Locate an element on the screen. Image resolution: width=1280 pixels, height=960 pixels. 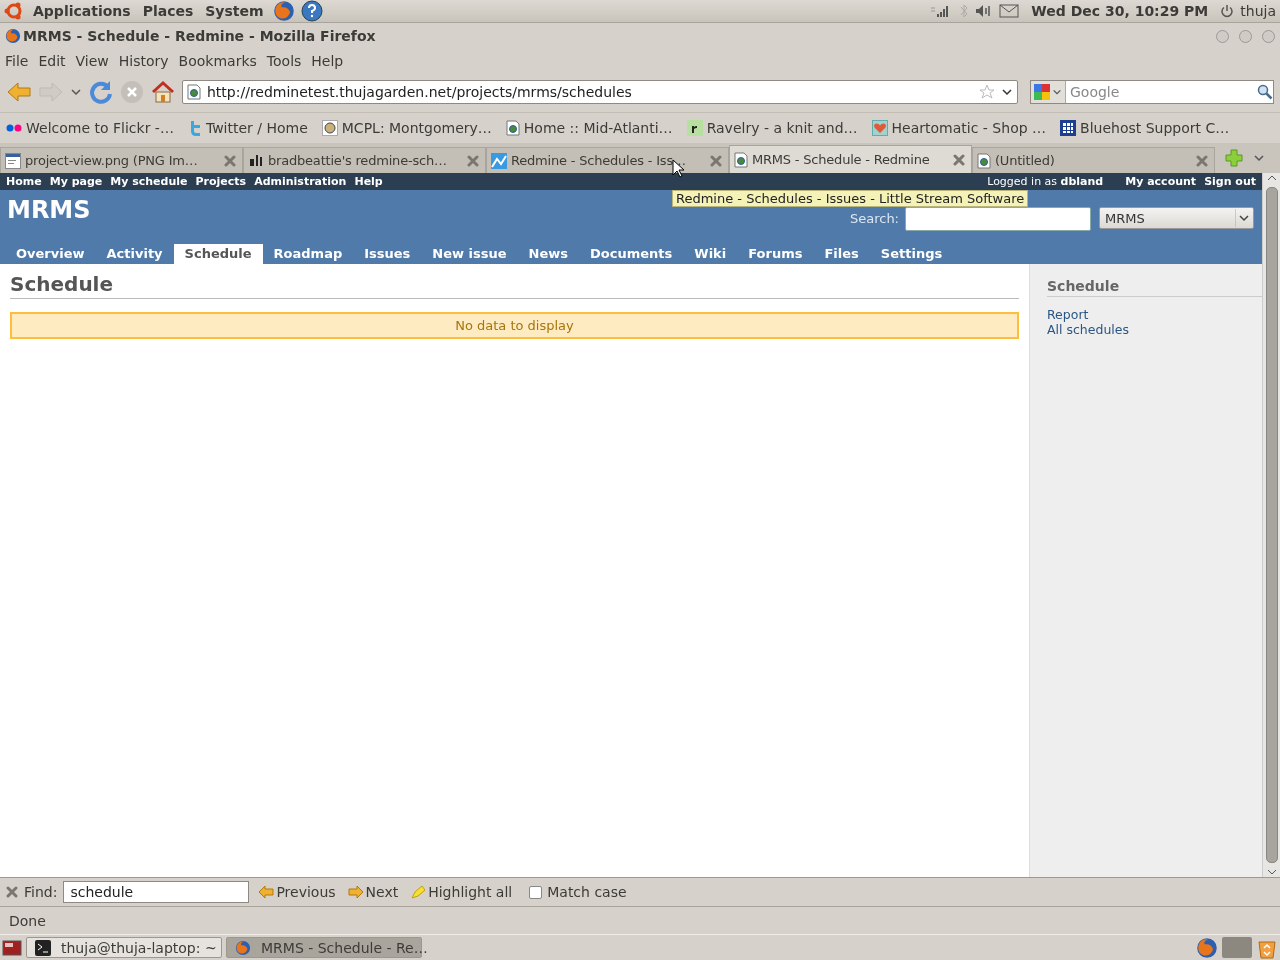
project-tab: Files is located at coordinates (841, 254).